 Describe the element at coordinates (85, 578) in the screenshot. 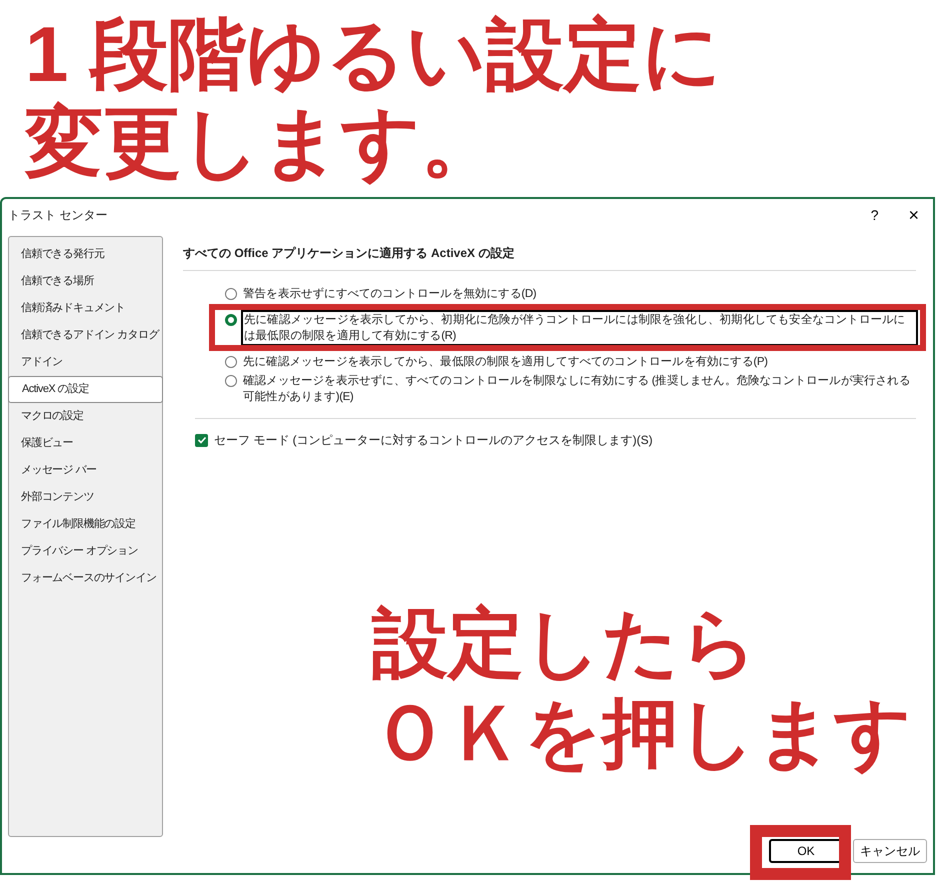

I see `sidebar-item: フォームベースのサインイン` at that location.